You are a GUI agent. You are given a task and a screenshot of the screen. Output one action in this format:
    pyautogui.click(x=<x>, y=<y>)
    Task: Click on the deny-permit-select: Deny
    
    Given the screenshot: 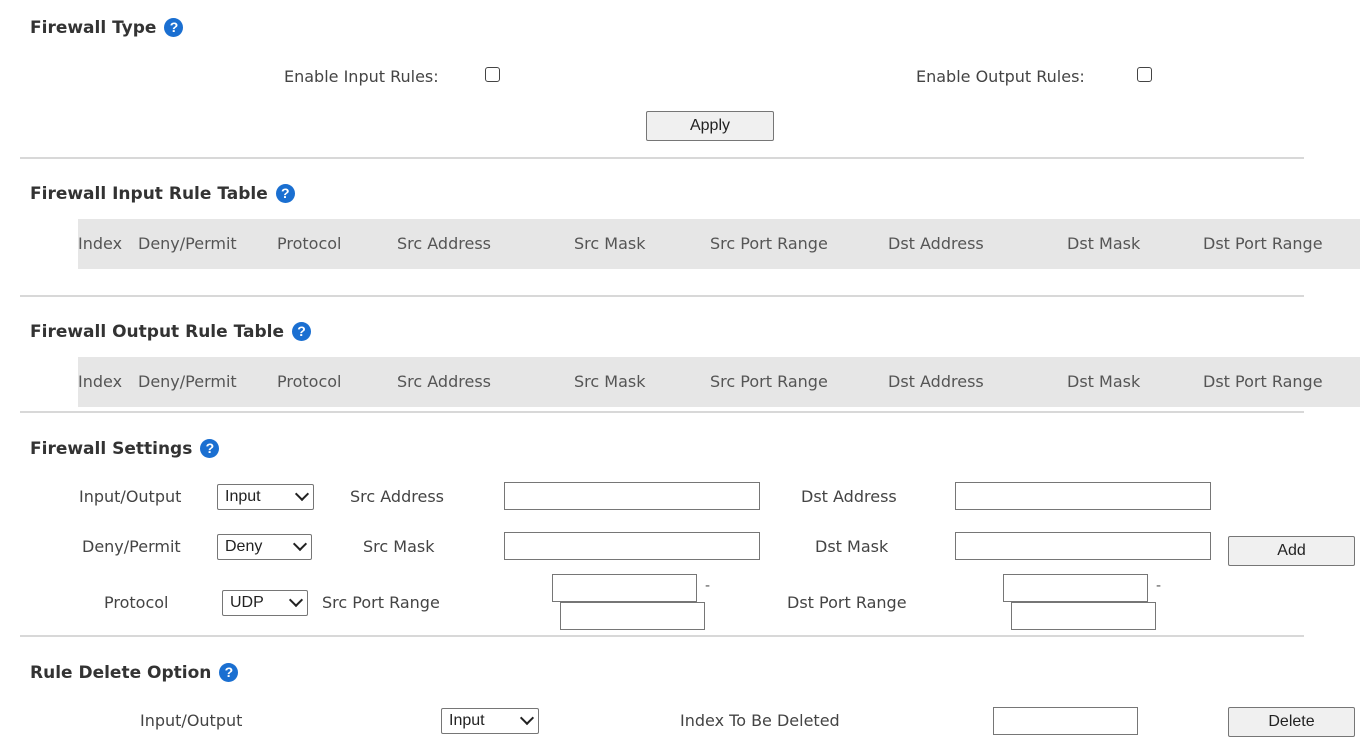 What is the action you would take?
    pyautogui.click(x=264, y=547)
    